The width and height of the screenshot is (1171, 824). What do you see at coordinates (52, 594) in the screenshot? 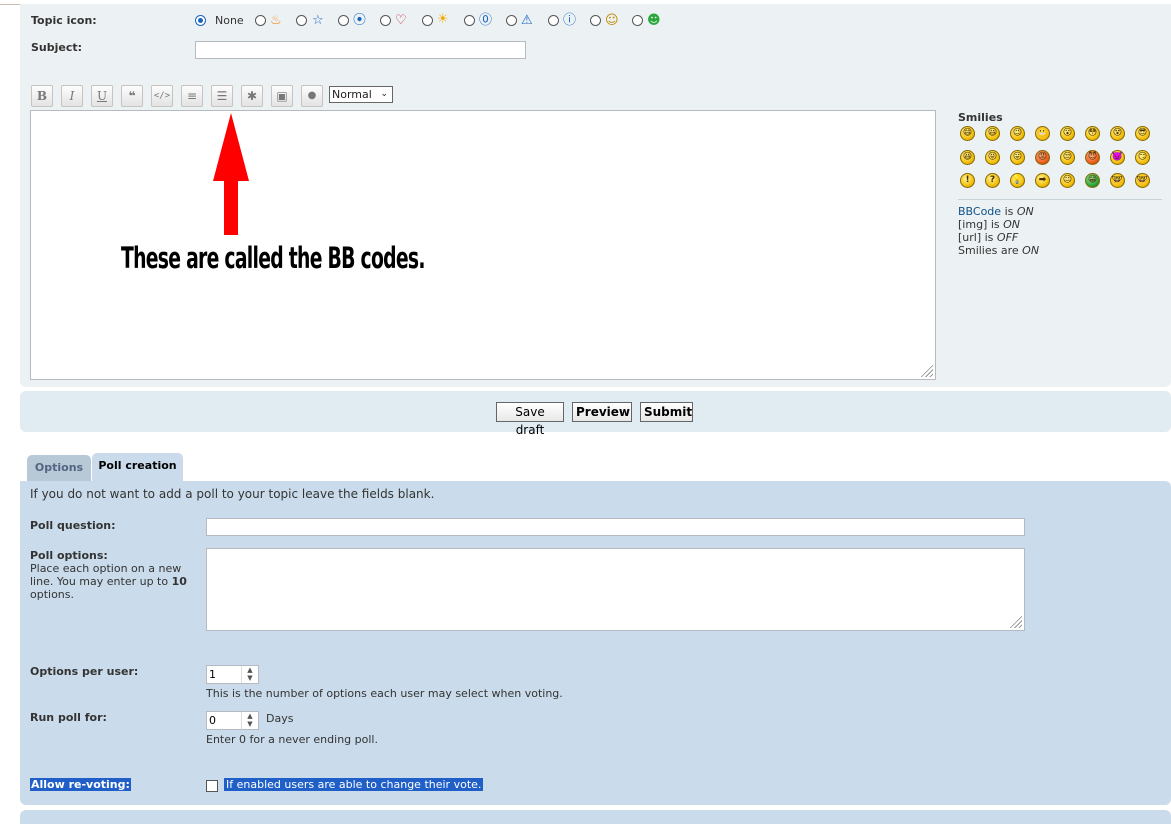
I see `poll-options-help-line3: options.` at bounding box center [52, 594].